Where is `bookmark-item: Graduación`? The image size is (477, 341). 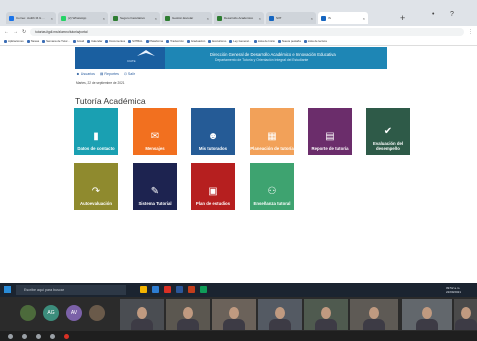 bookmark-item: Graduación is located at coordinates (195, 41).